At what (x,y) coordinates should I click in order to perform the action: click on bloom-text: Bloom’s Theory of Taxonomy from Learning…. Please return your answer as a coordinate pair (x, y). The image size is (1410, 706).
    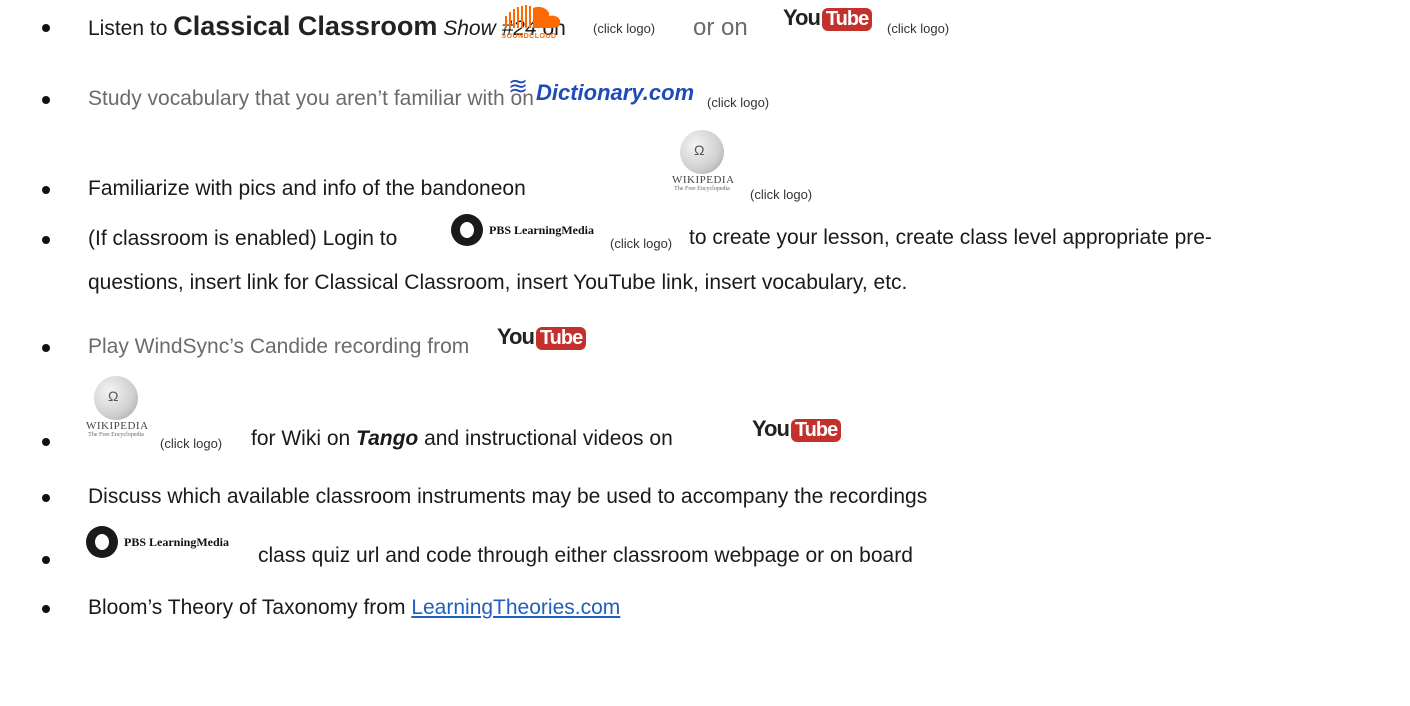
    Looking at the image, I should click on (354, 607).